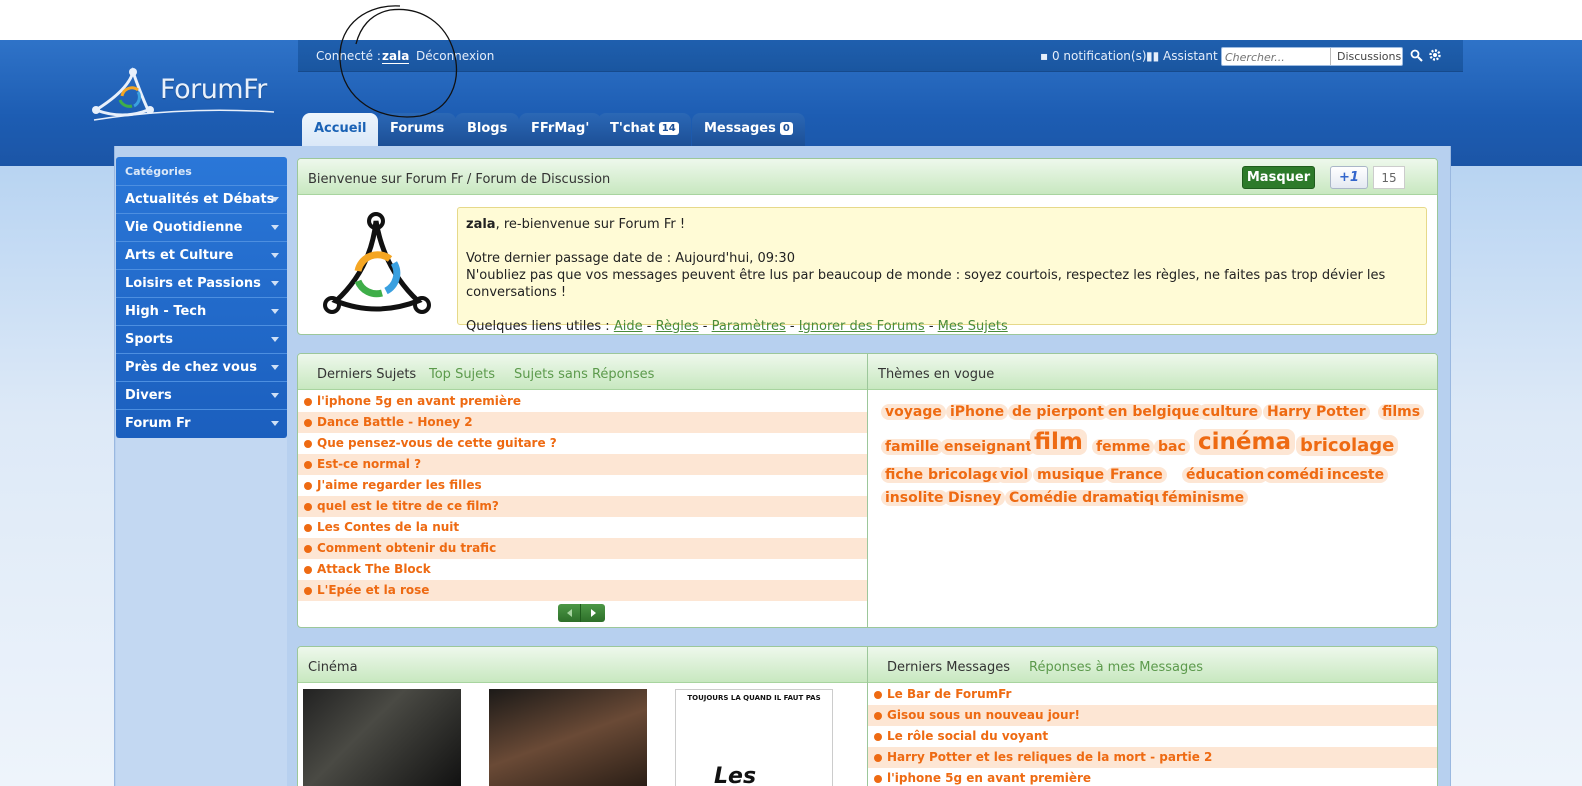 Image resolution: width=1582 pixels, height=786 pixels. What do you see at coordinates (582, 548) in the screenshot?
I see `list-item: Comment obtenir du trafic` at bounding box center [582, 548].